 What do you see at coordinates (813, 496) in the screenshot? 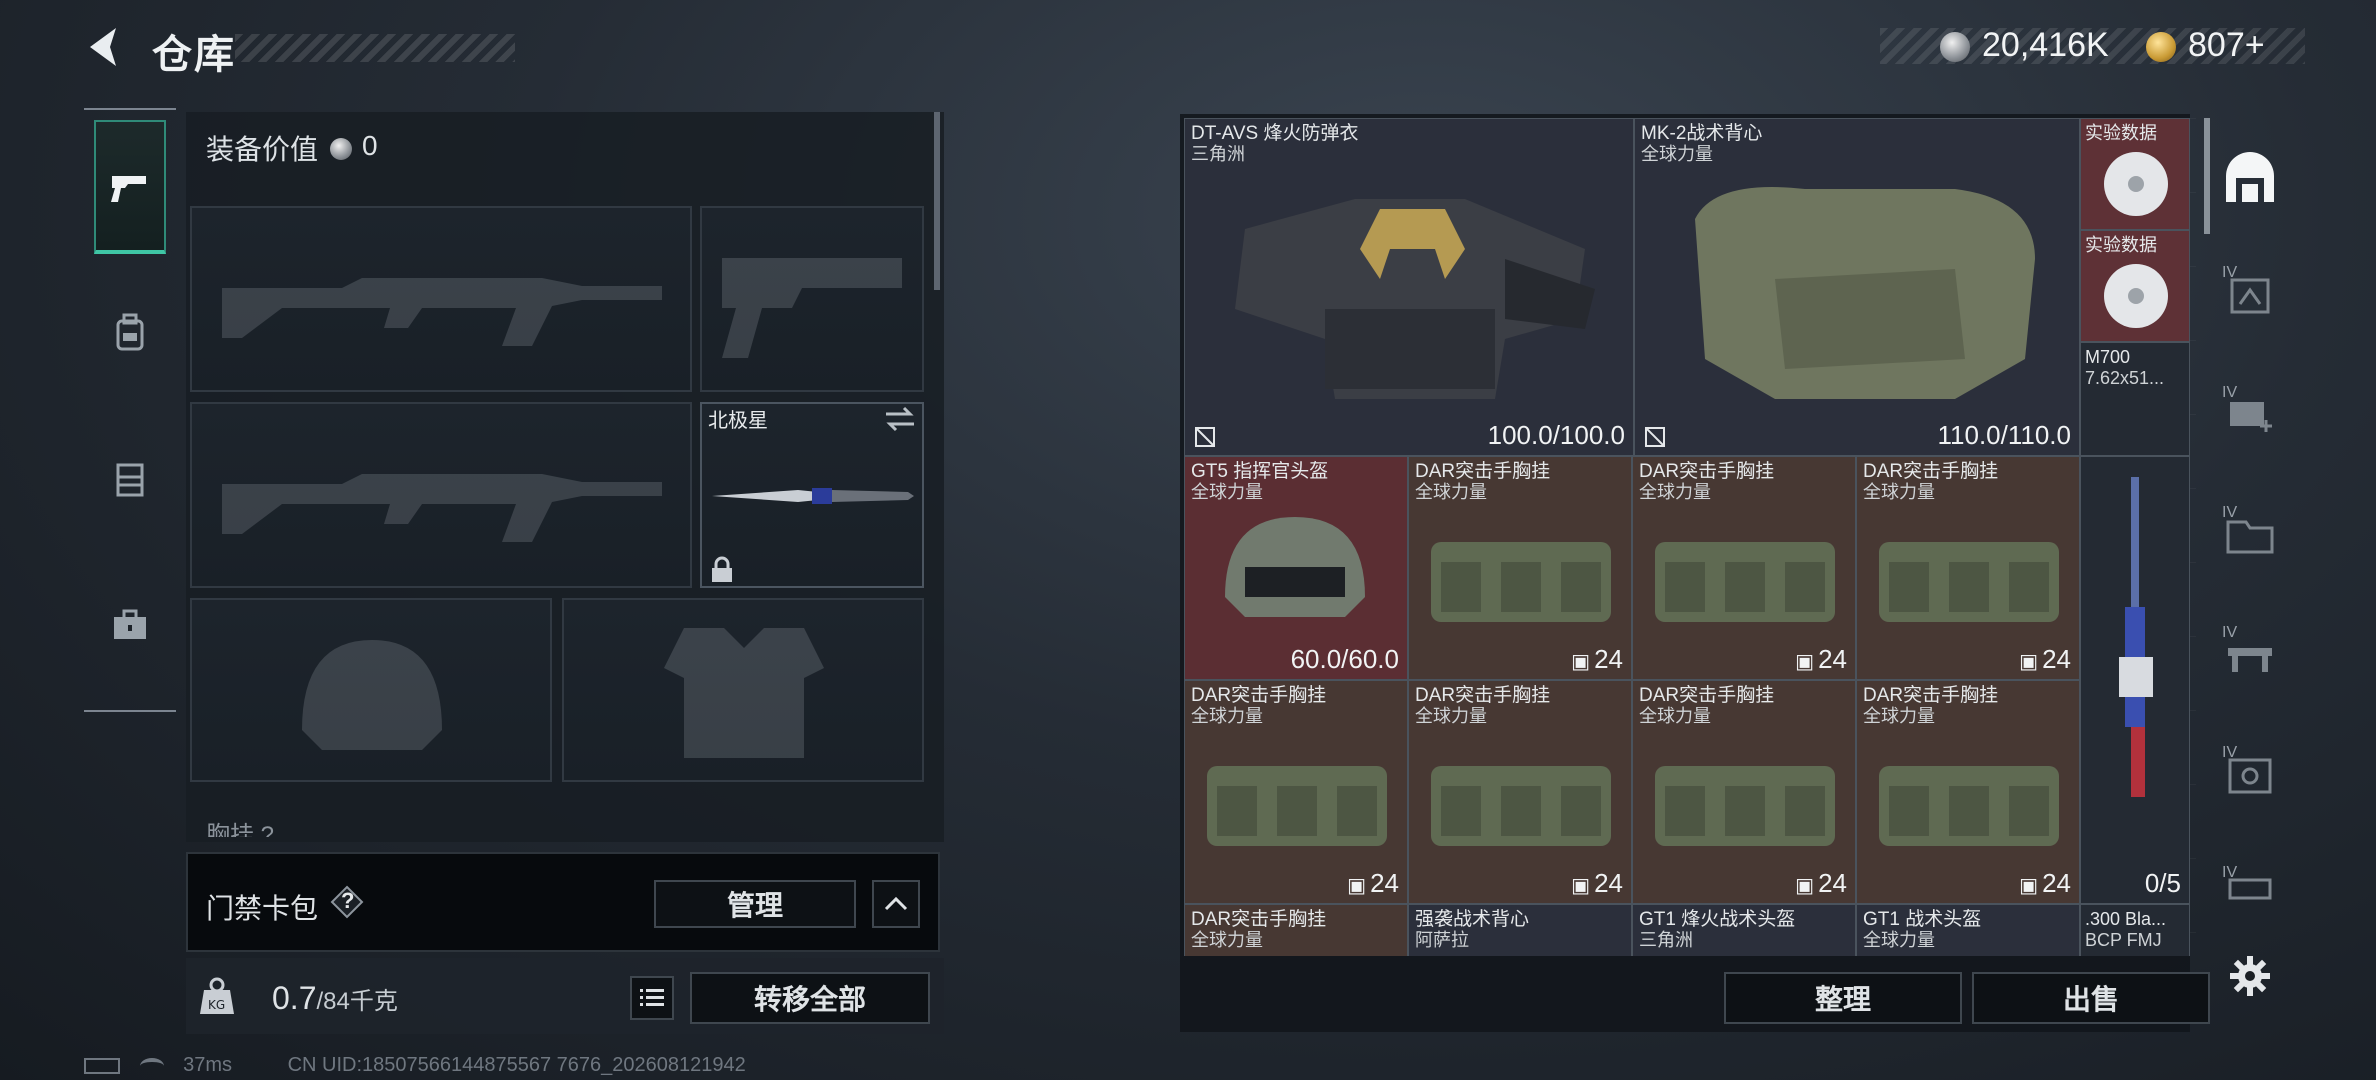
I see `knife-icon` at bounding box center [813, 496].